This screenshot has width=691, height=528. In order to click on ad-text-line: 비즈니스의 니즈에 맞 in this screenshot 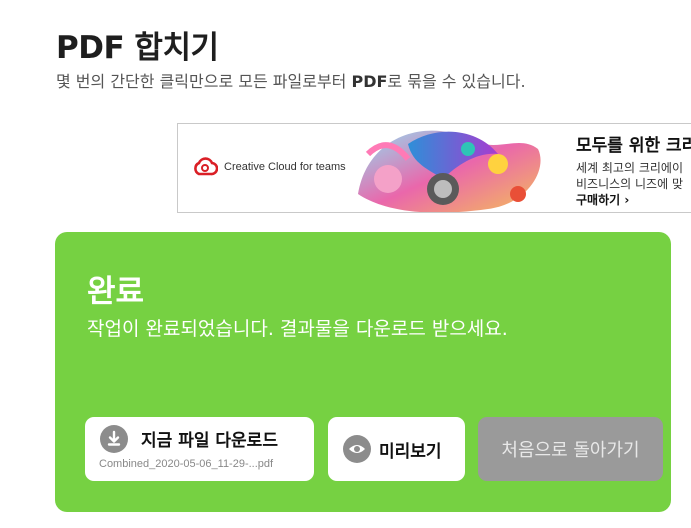, I will do `click(629, 184)`.